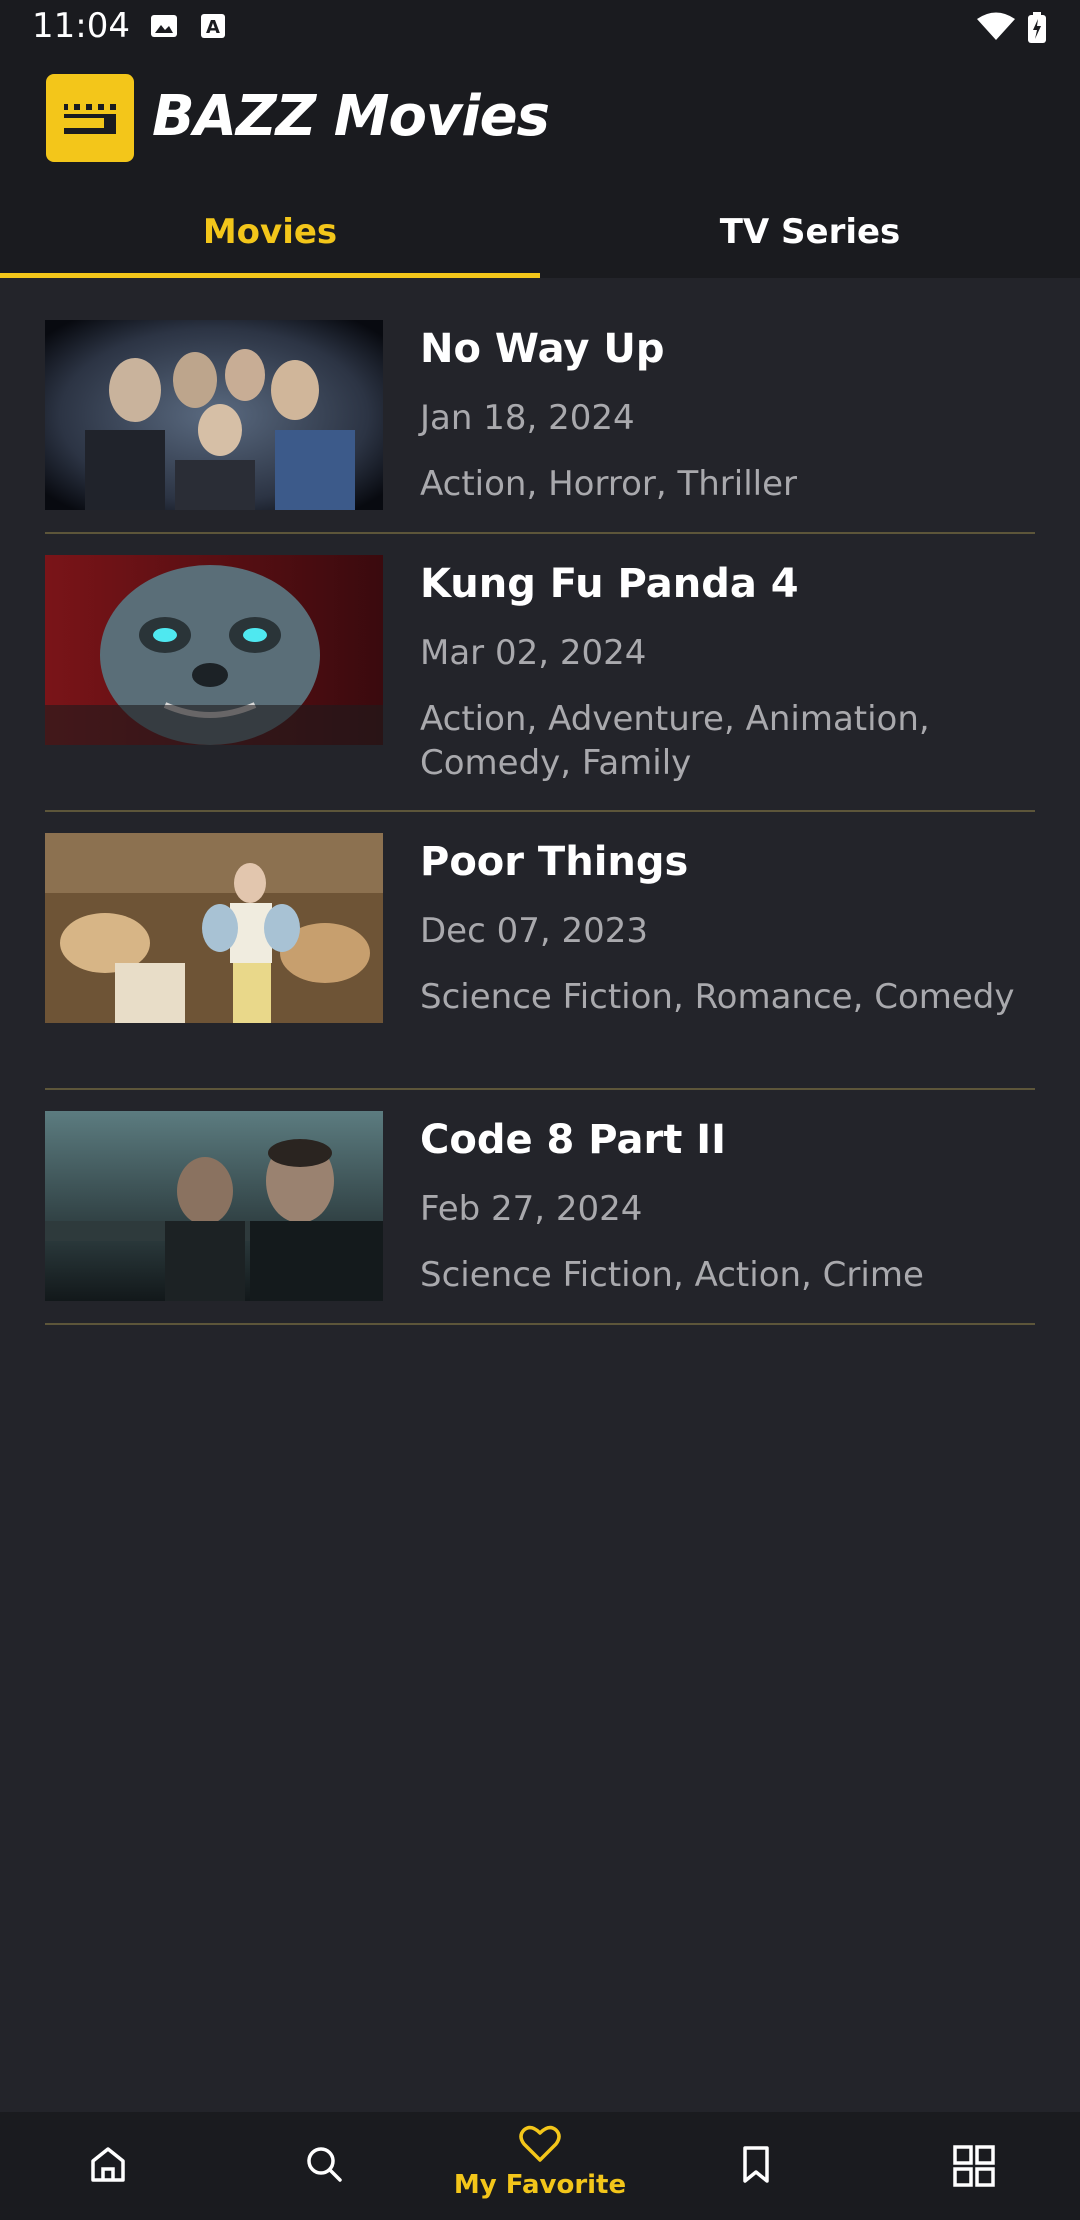 Image resolution: width=1080 pixels, height=2220 pixels. What do you see at coordinates (351, 116) in the screenshot?
I see `app-title: BAZZ Movies` at bounding box center [351, 116].